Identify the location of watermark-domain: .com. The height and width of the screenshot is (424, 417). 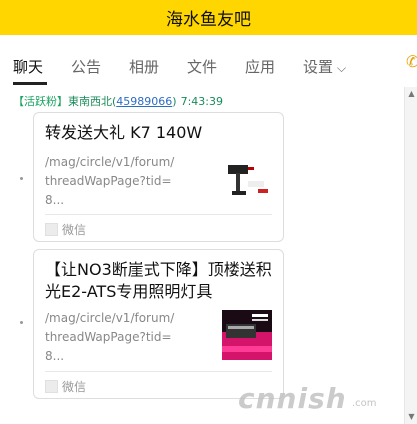
(364, 403).